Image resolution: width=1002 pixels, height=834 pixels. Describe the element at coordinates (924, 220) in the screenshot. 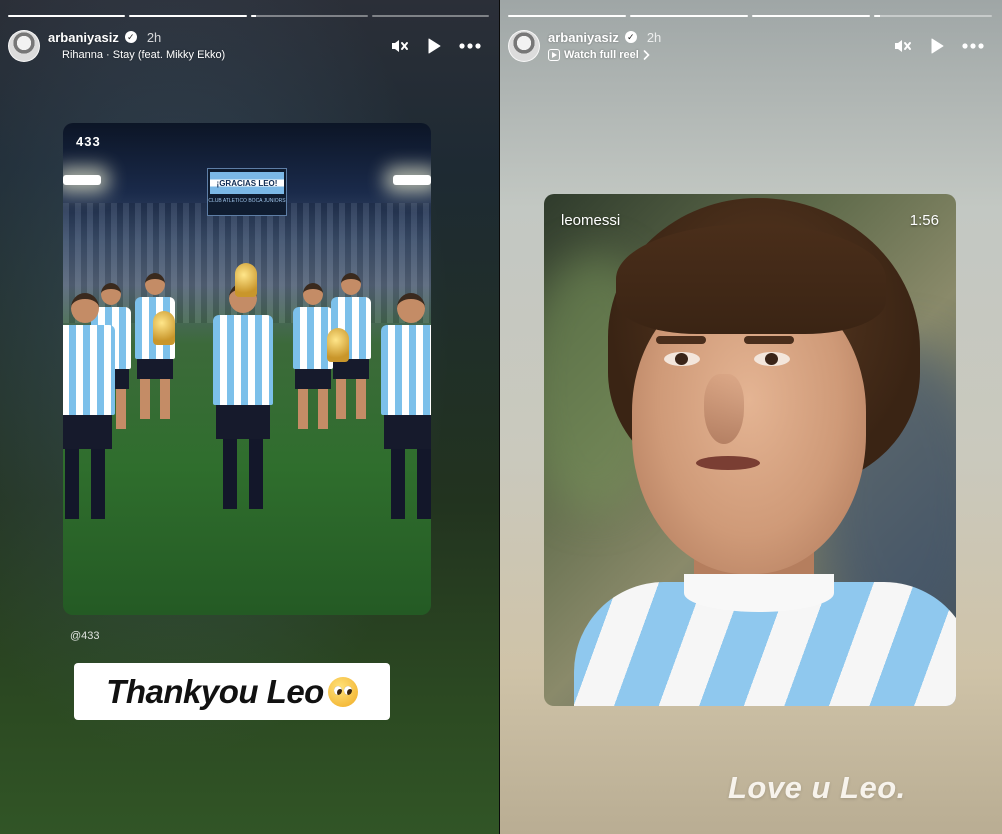

I see `reel-duration: 1:56` at that location.